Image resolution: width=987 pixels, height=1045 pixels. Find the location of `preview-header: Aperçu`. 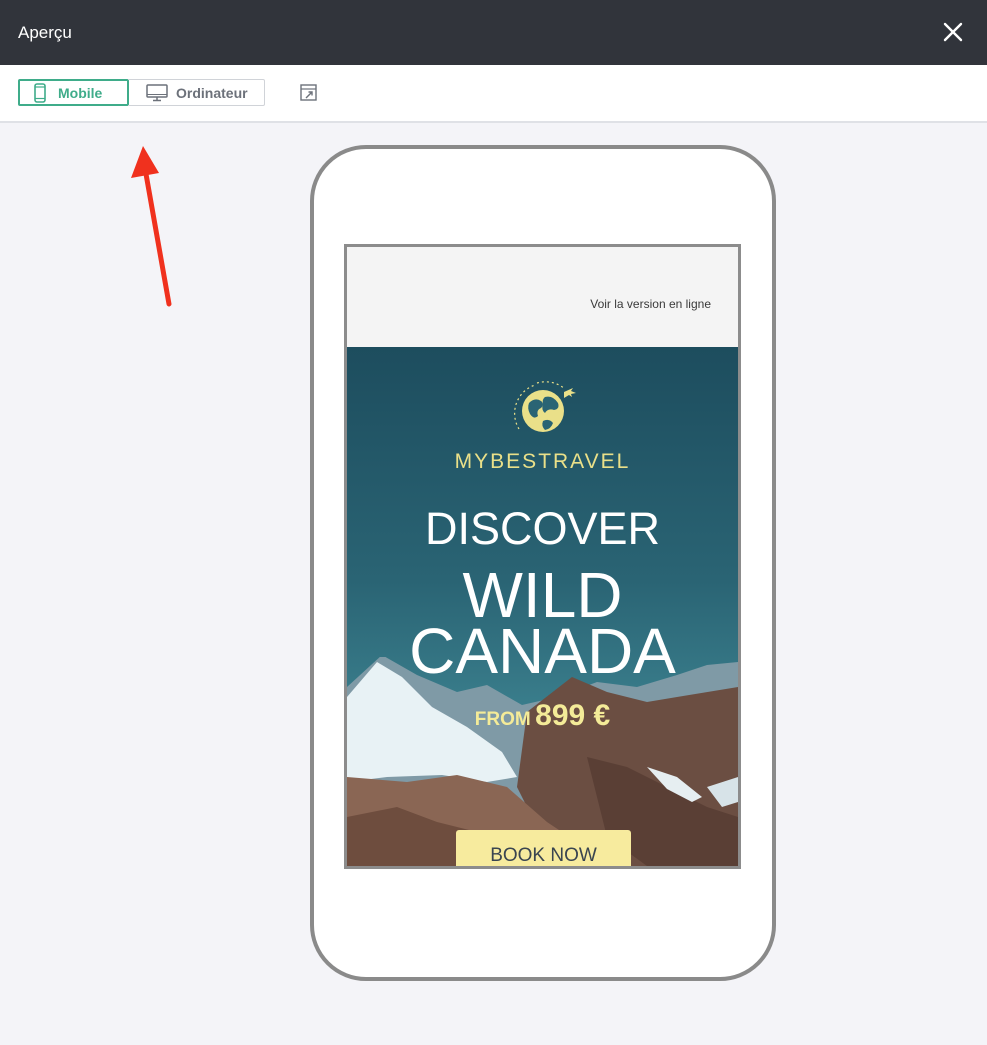

preview-header: Aperçu is located at coordinates (493, 32).